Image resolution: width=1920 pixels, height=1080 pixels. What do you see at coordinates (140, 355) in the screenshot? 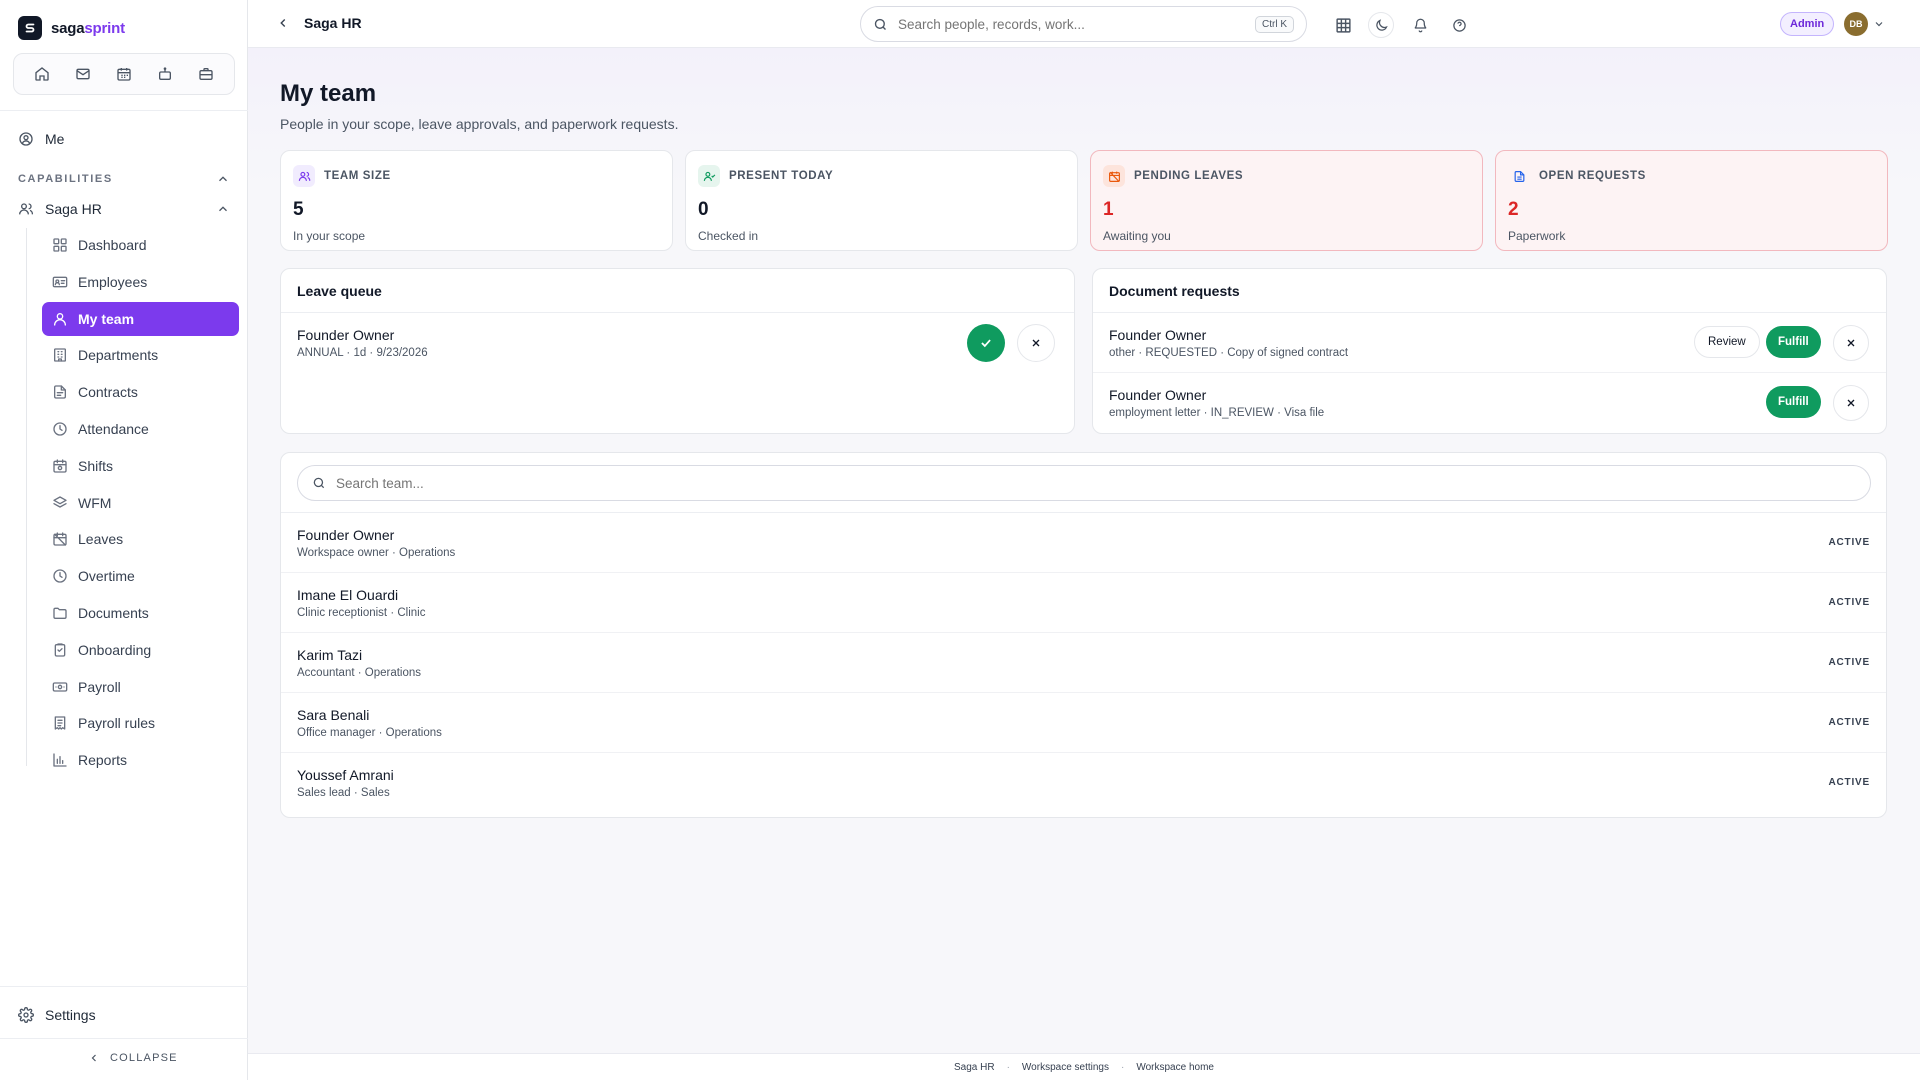
I see `sidebar-item-departments: Departments` at bounding box center [140, 355].